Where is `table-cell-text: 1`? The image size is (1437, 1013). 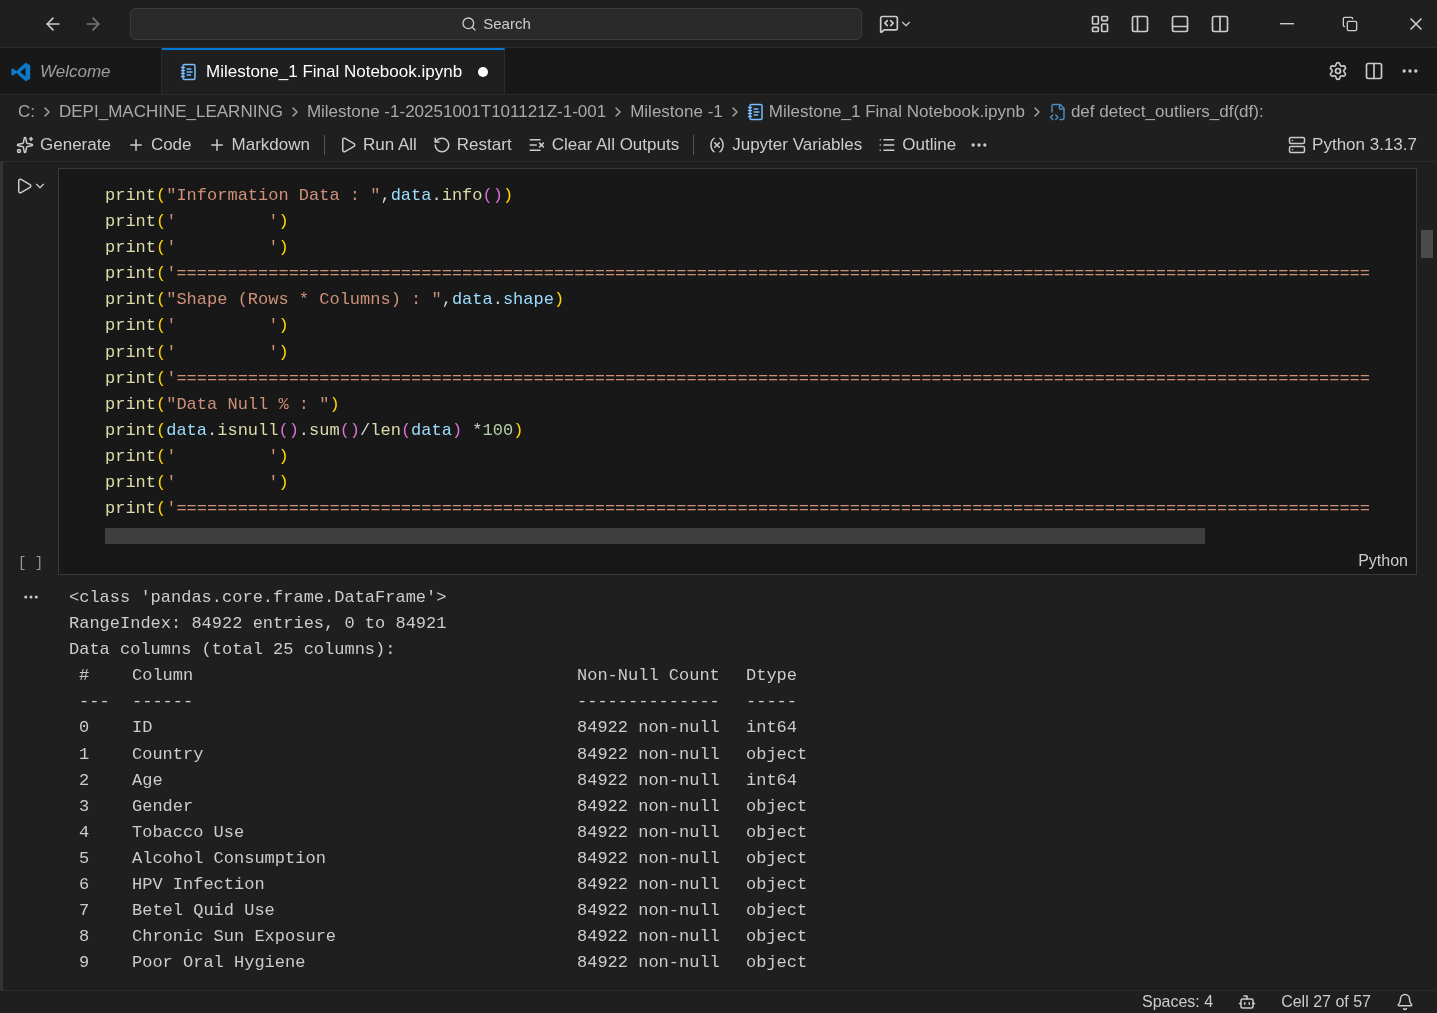 table-cell-text: 1 is located at coordinates (85, 754).